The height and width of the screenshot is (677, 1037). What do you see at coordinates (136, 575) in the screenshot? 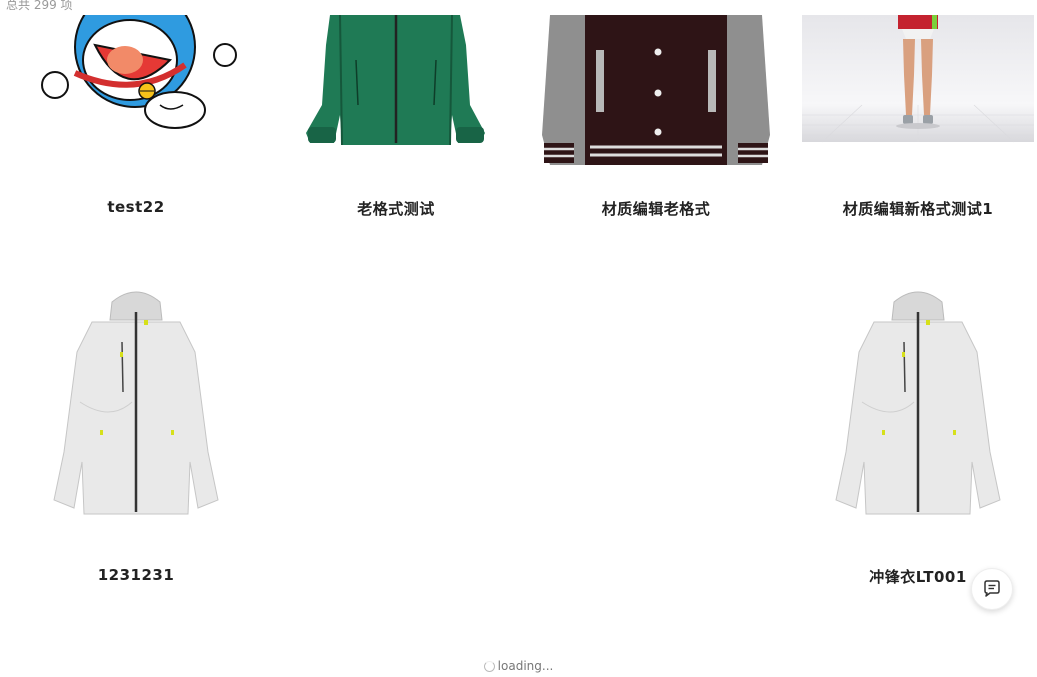
I see `model-title: 1231231` at bounding box center [136, 575].